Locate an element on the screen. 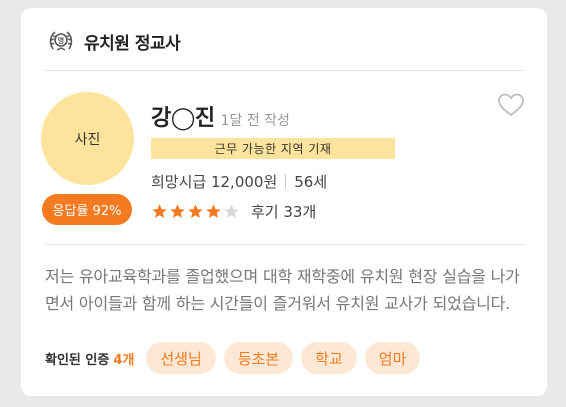 The height and width of the screenshot is (407, 566). profile-photo: 사진 is located at coordinates (87, 138).